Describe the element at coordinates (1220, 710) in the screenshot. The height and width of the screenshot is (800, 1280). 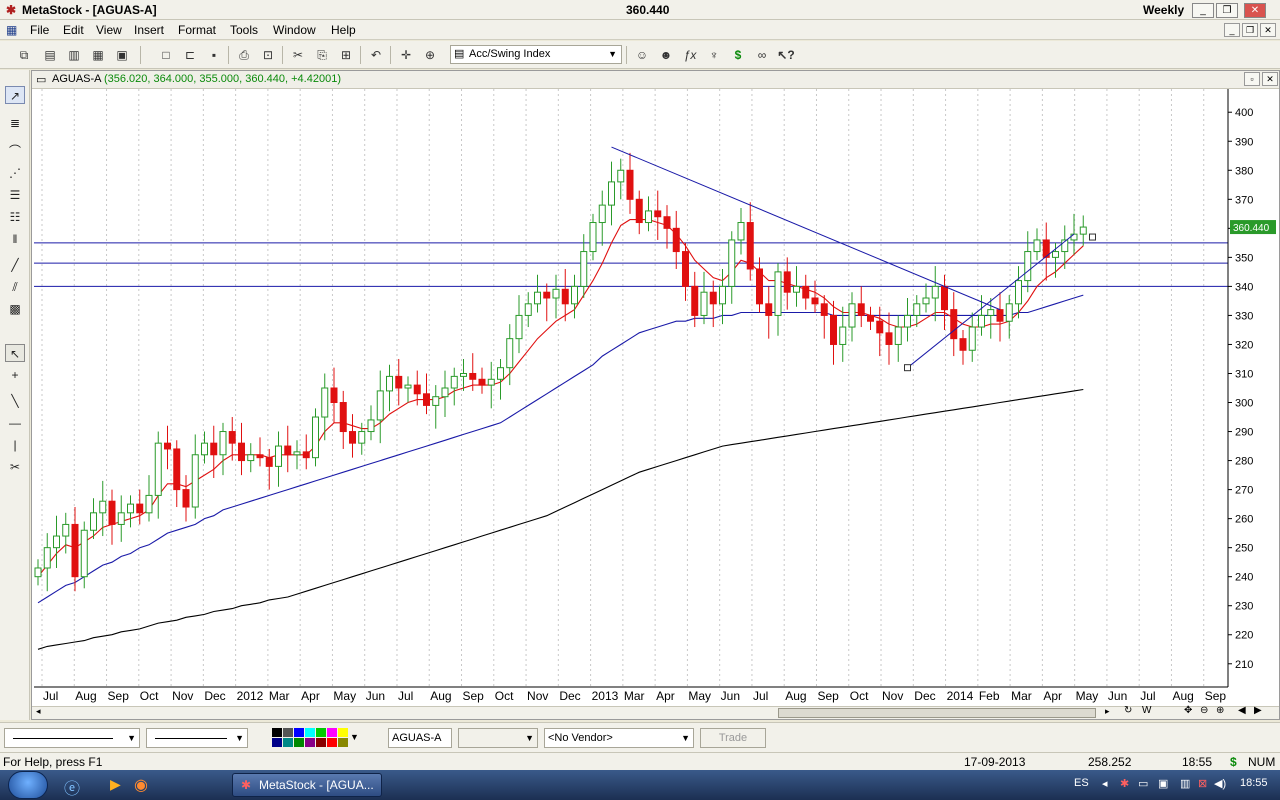
I see `zoom-in-icon: ⊕` at that location.